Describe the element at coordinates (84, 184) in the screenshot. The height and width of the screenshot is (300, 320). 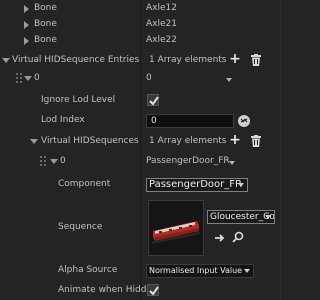
I see `component-label: Component` at that location.